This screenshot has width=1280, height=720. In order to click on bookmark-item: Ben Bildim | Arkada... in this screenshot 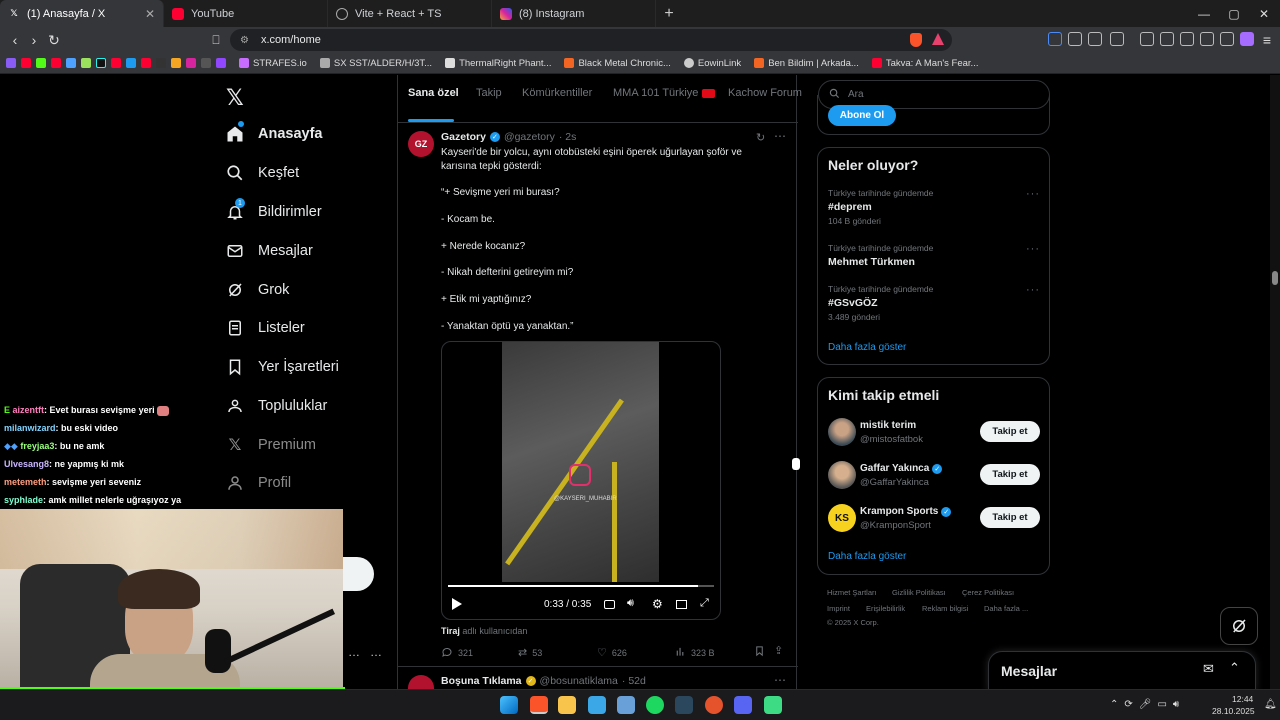, I will do `click(806, 63)`.